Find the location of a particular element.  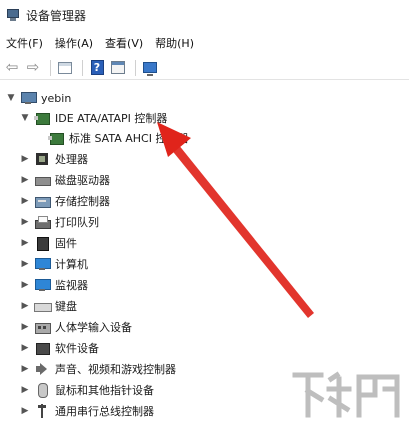

tree-node-label: 标准 SATA AHCI 控制器 is located at coordinates (129, 138).